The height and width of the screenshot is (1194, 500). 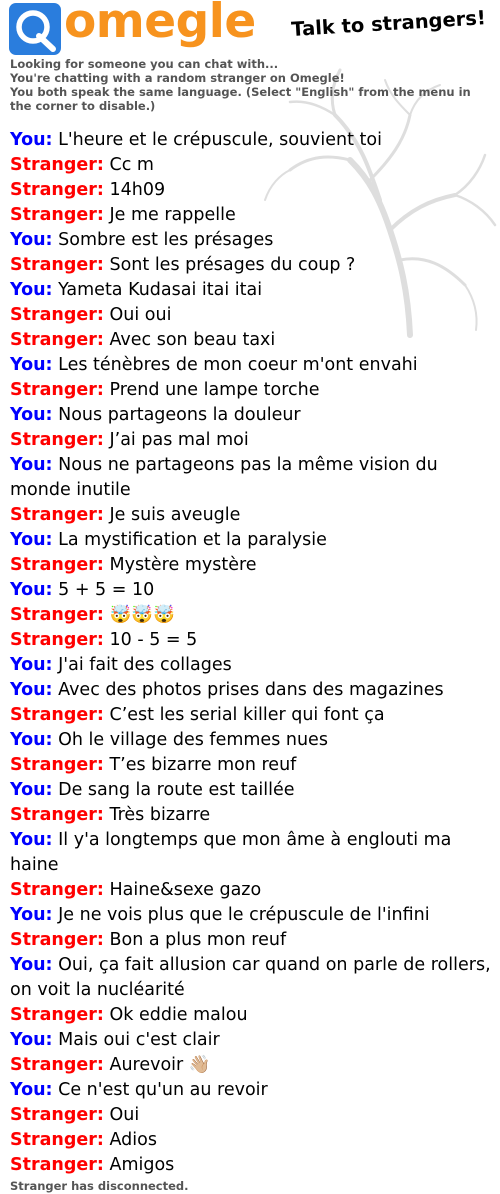 I want to click on omegle-logo-icon, so click(x=35, y=29).